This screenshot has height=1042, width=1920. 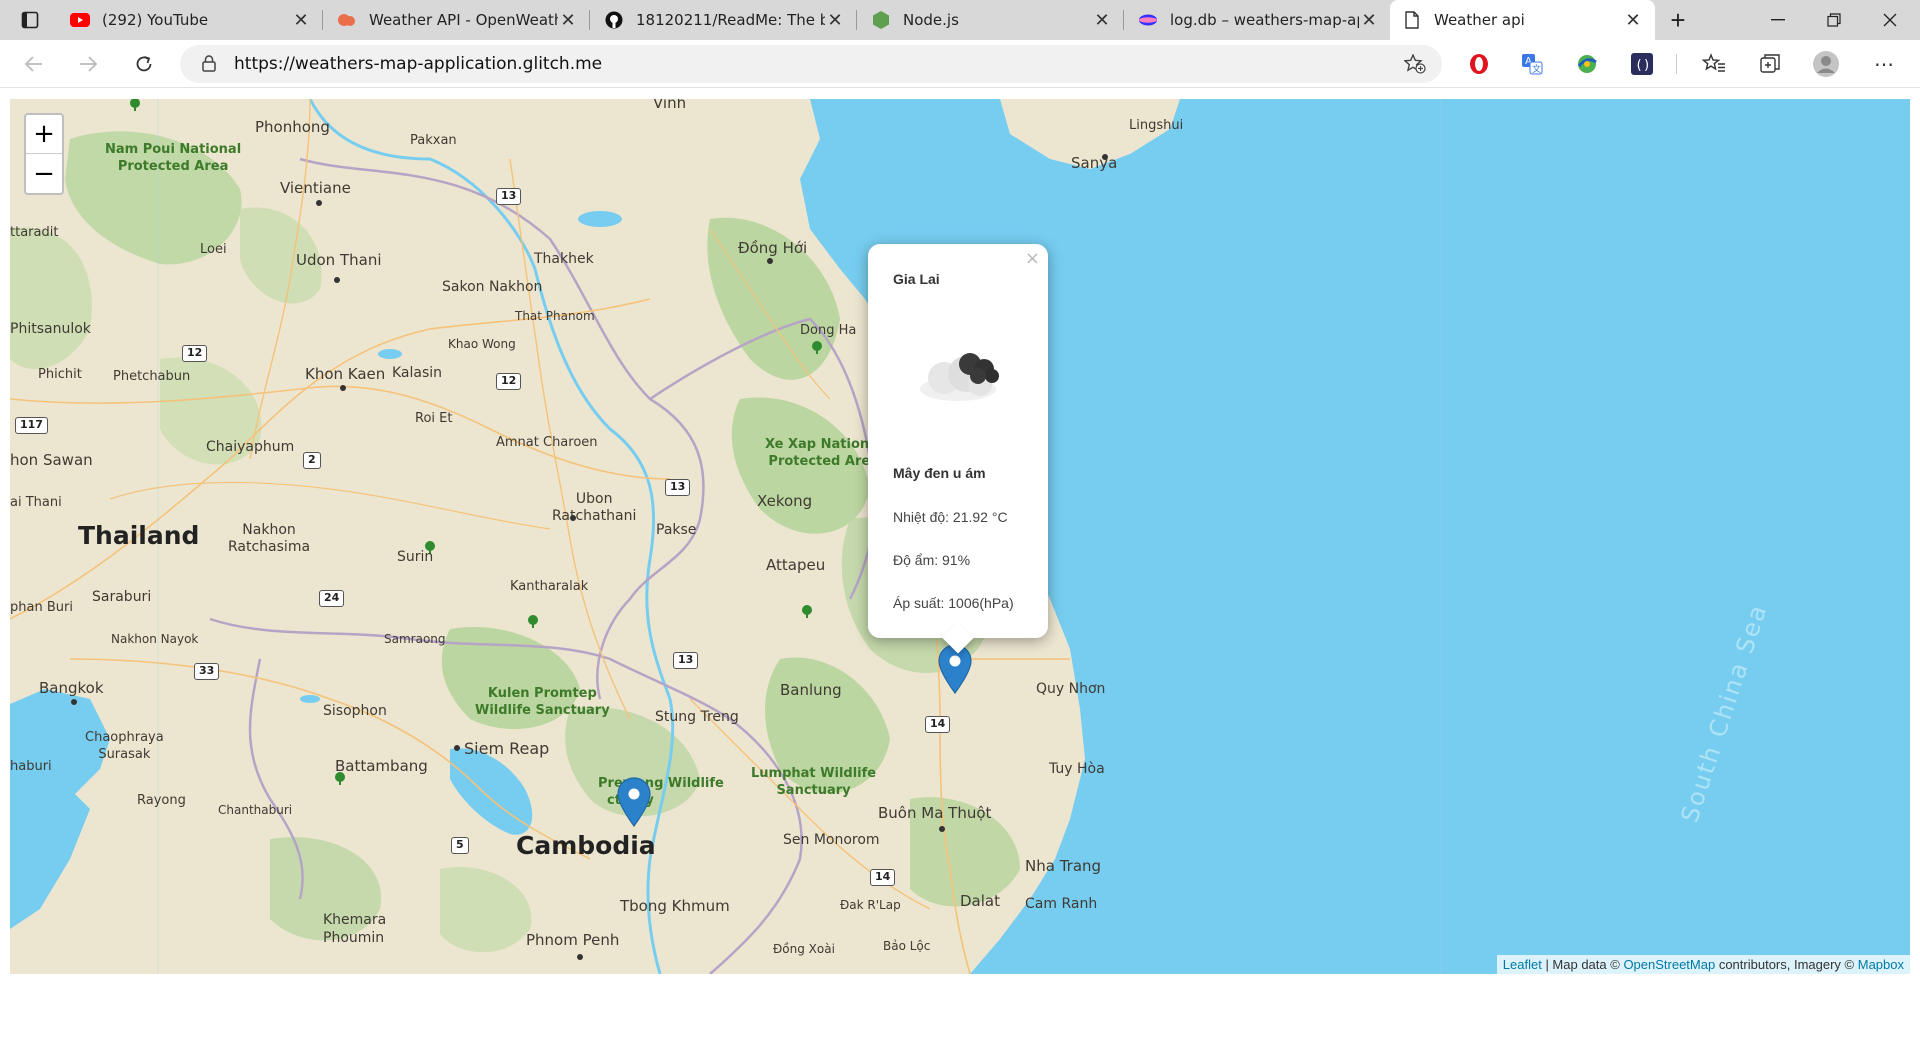 What do you see at coordinates (415, 557) in the screenshot?
I see `map-label-city: Surin` at bounding box center [415, 557].